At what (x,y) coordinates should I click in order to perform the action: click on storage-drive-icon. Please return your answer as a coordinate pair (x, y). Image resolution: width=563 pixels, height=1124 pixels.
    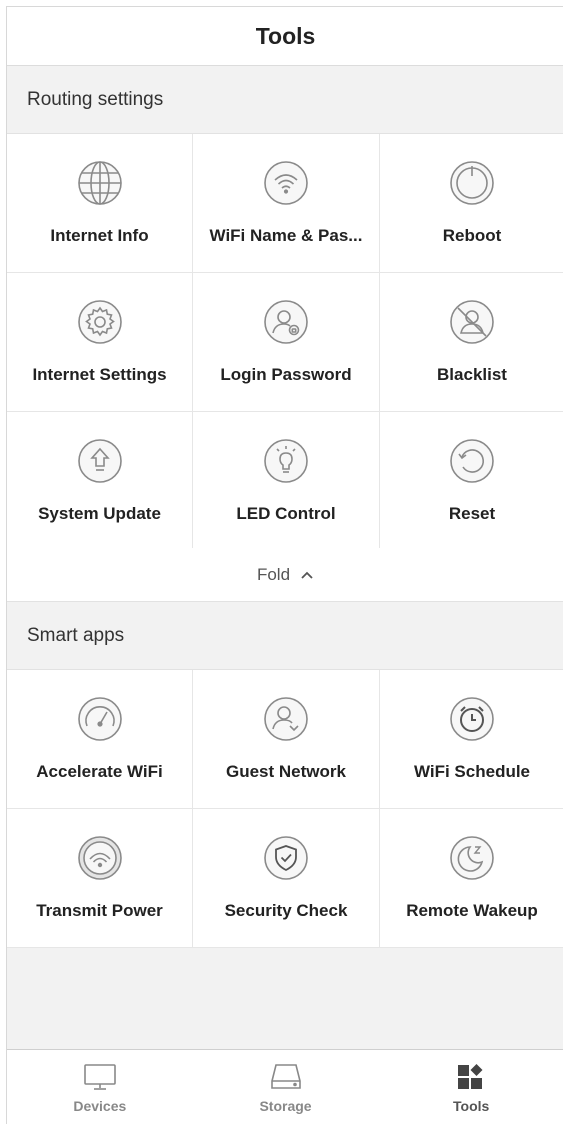
    Looking at the image, I should click on (286, 1077).